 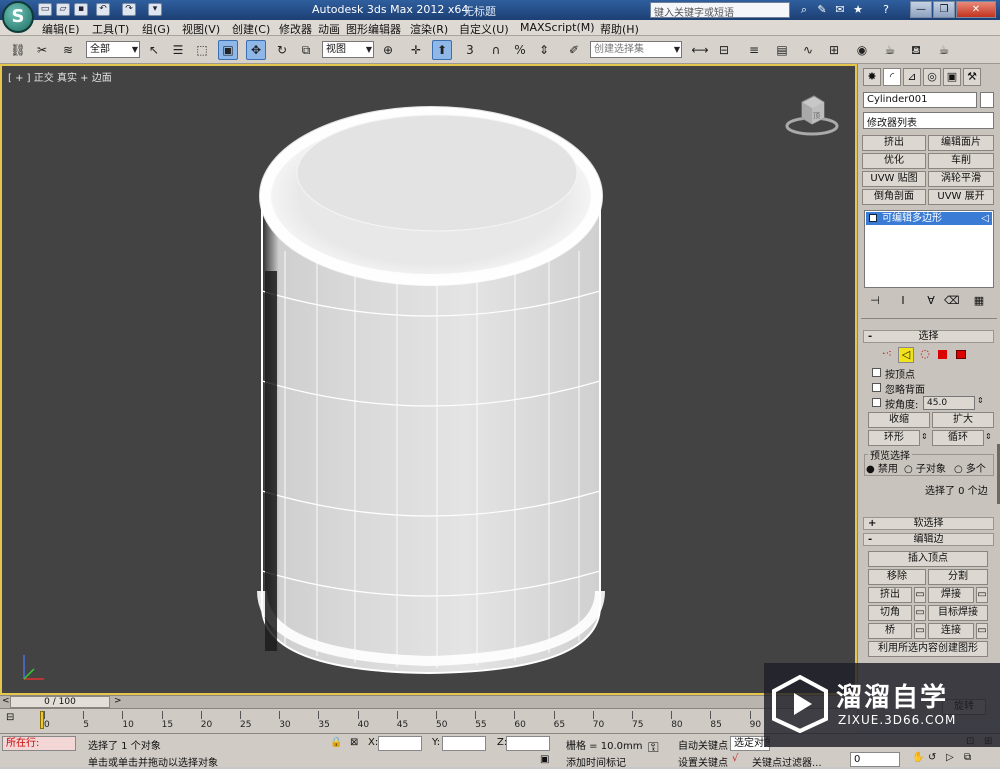 What do you see at coordinates (916, 50) in the screenshot?
I see `rendered-frame-icon: ⛾` at bounding box center [916, 50].